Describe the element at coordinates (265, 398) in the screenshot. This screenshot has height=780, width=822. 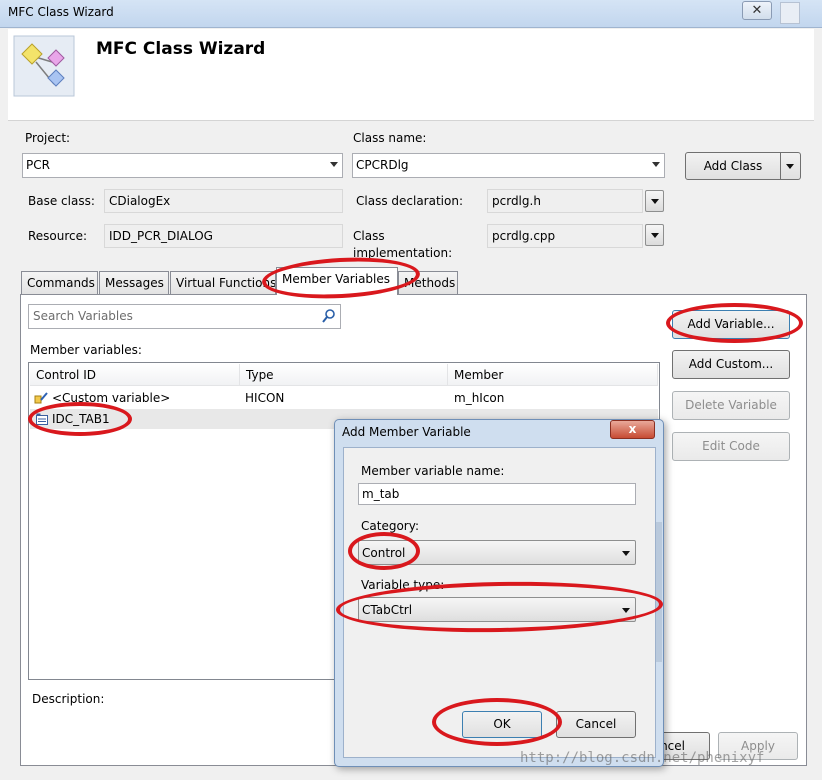
I see `cell-type: HICON` at that location.